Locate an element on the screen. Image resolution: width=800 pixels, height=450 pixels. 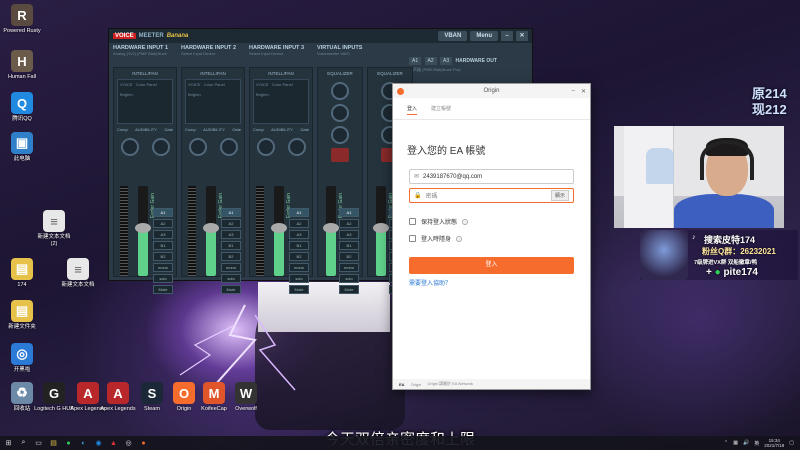
clock: 15:34 2021/7/18 is located at coordinates (774, 443).